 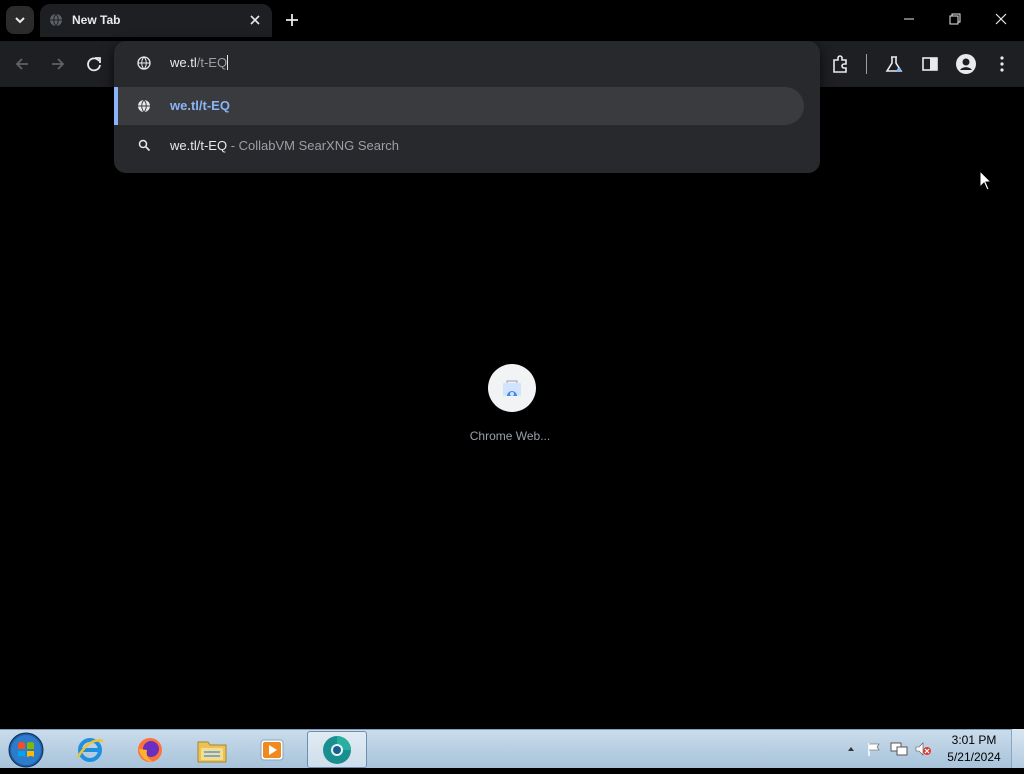 What do you see at coordinates (1002, 64) in the screenshot?
I see `more-menu-icon` at bounding box center [1002, 64].